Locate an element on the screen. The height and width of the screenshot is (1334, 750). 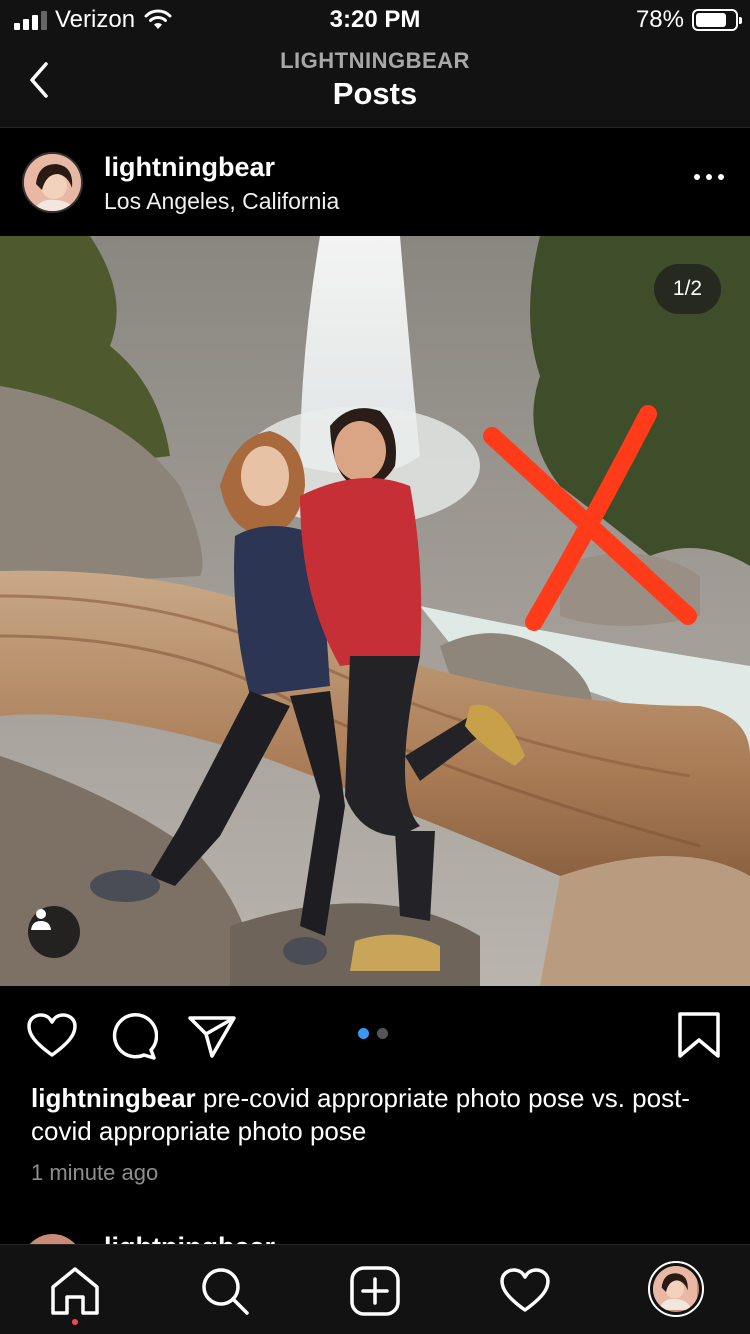
activity-icon is located at coordinates (525, 1291).